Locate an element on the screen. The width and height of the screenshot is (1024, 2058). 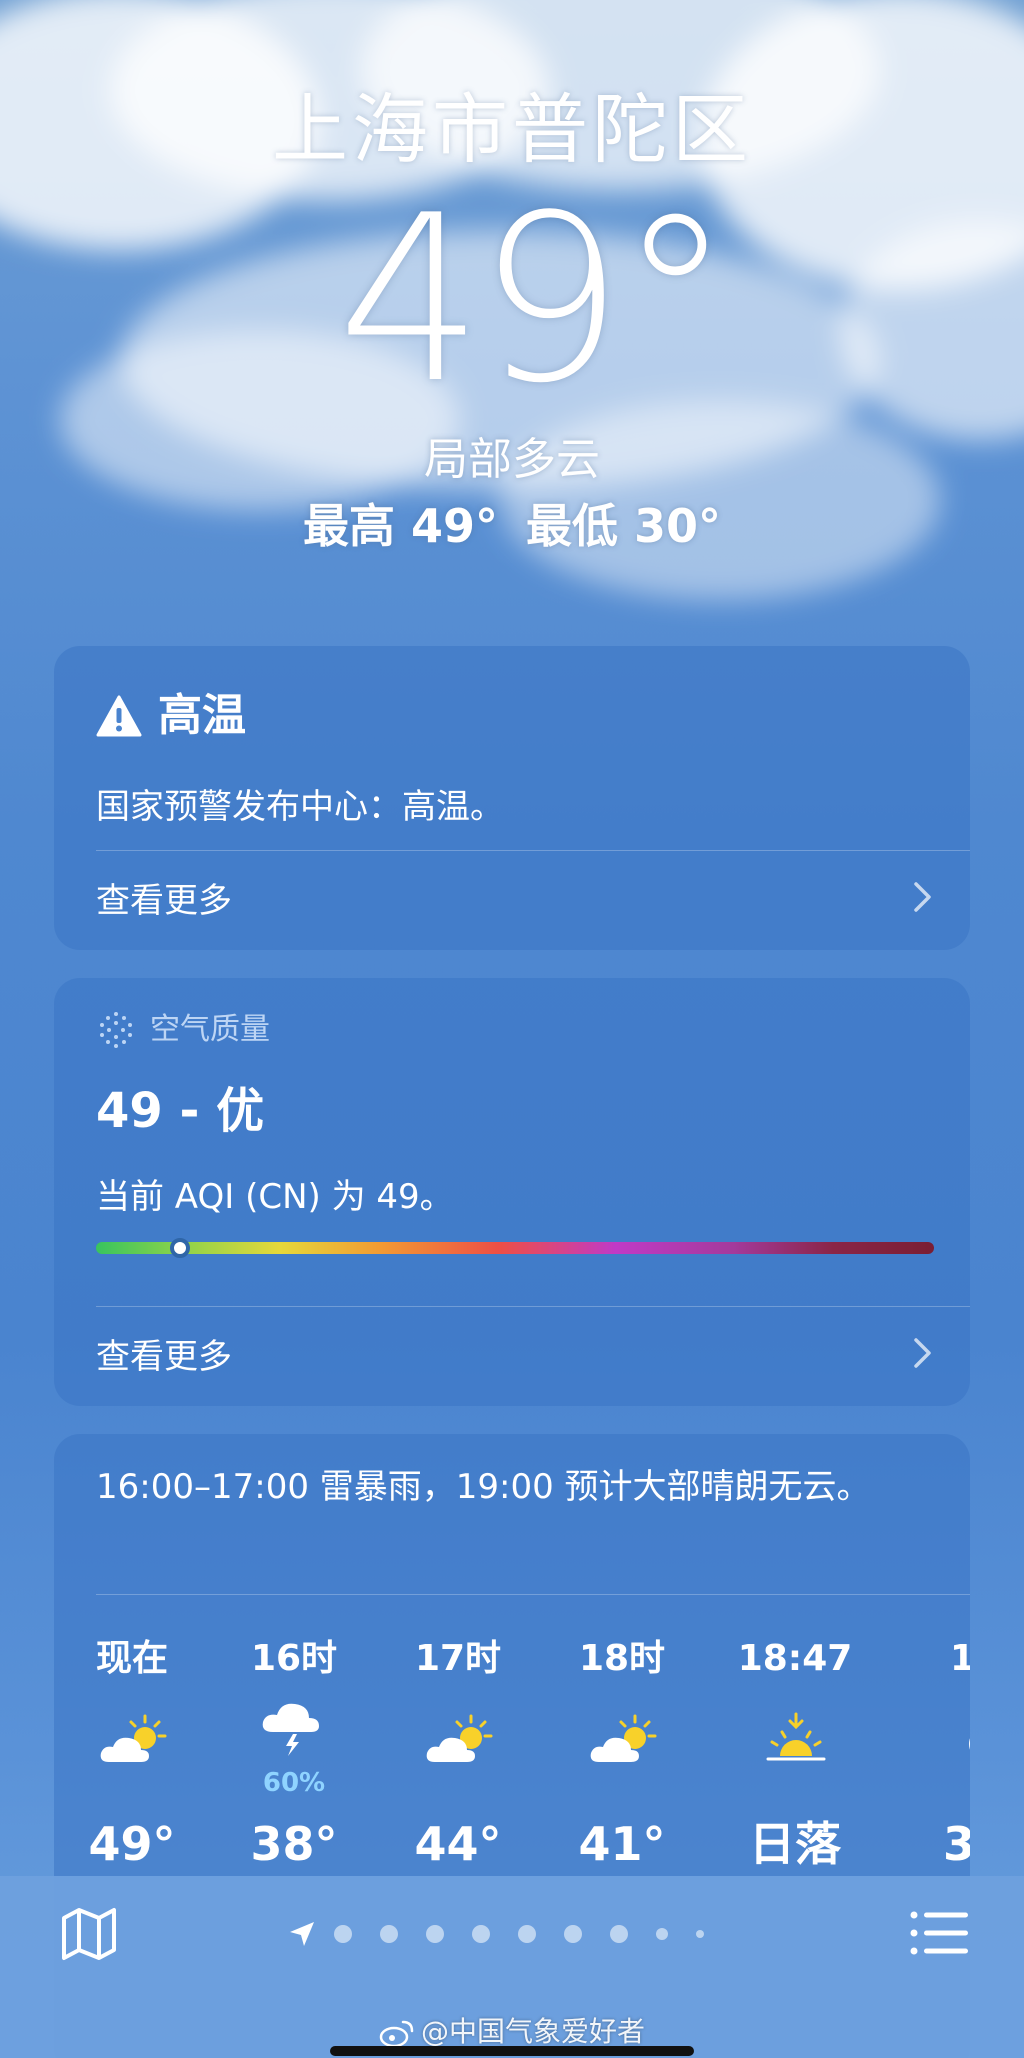
list-icon is located at coordinates (939, 1933).